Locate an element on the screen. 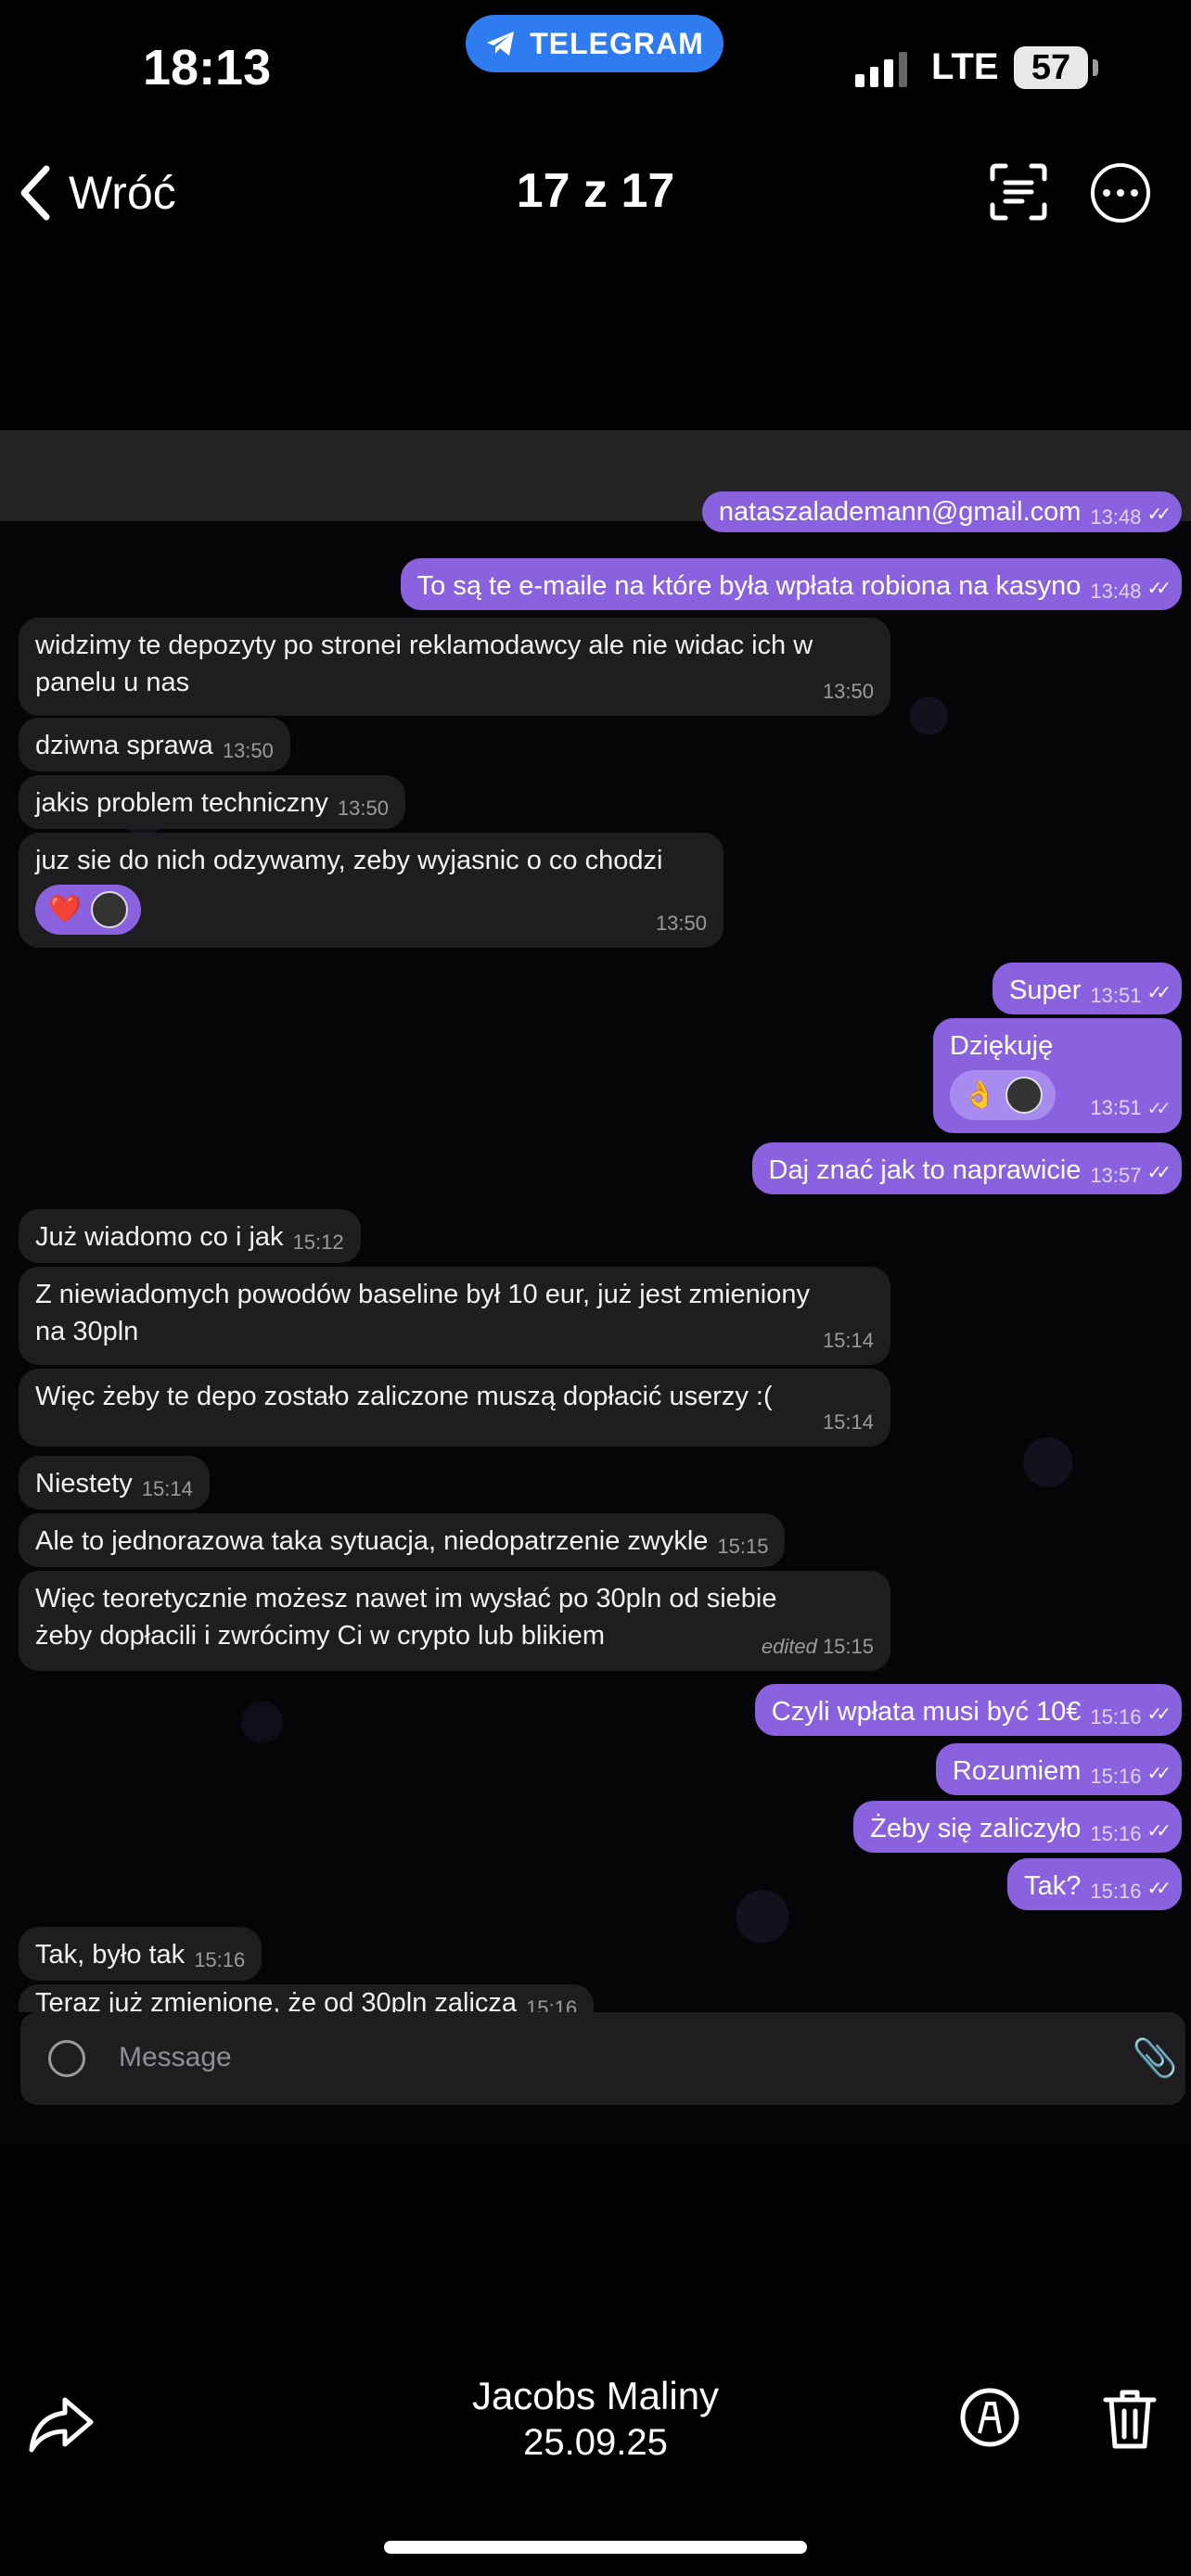 The width and height of the screenshot is (1191, 2576). message-text-line: na 30pln is located at coordinates (87, 1331).